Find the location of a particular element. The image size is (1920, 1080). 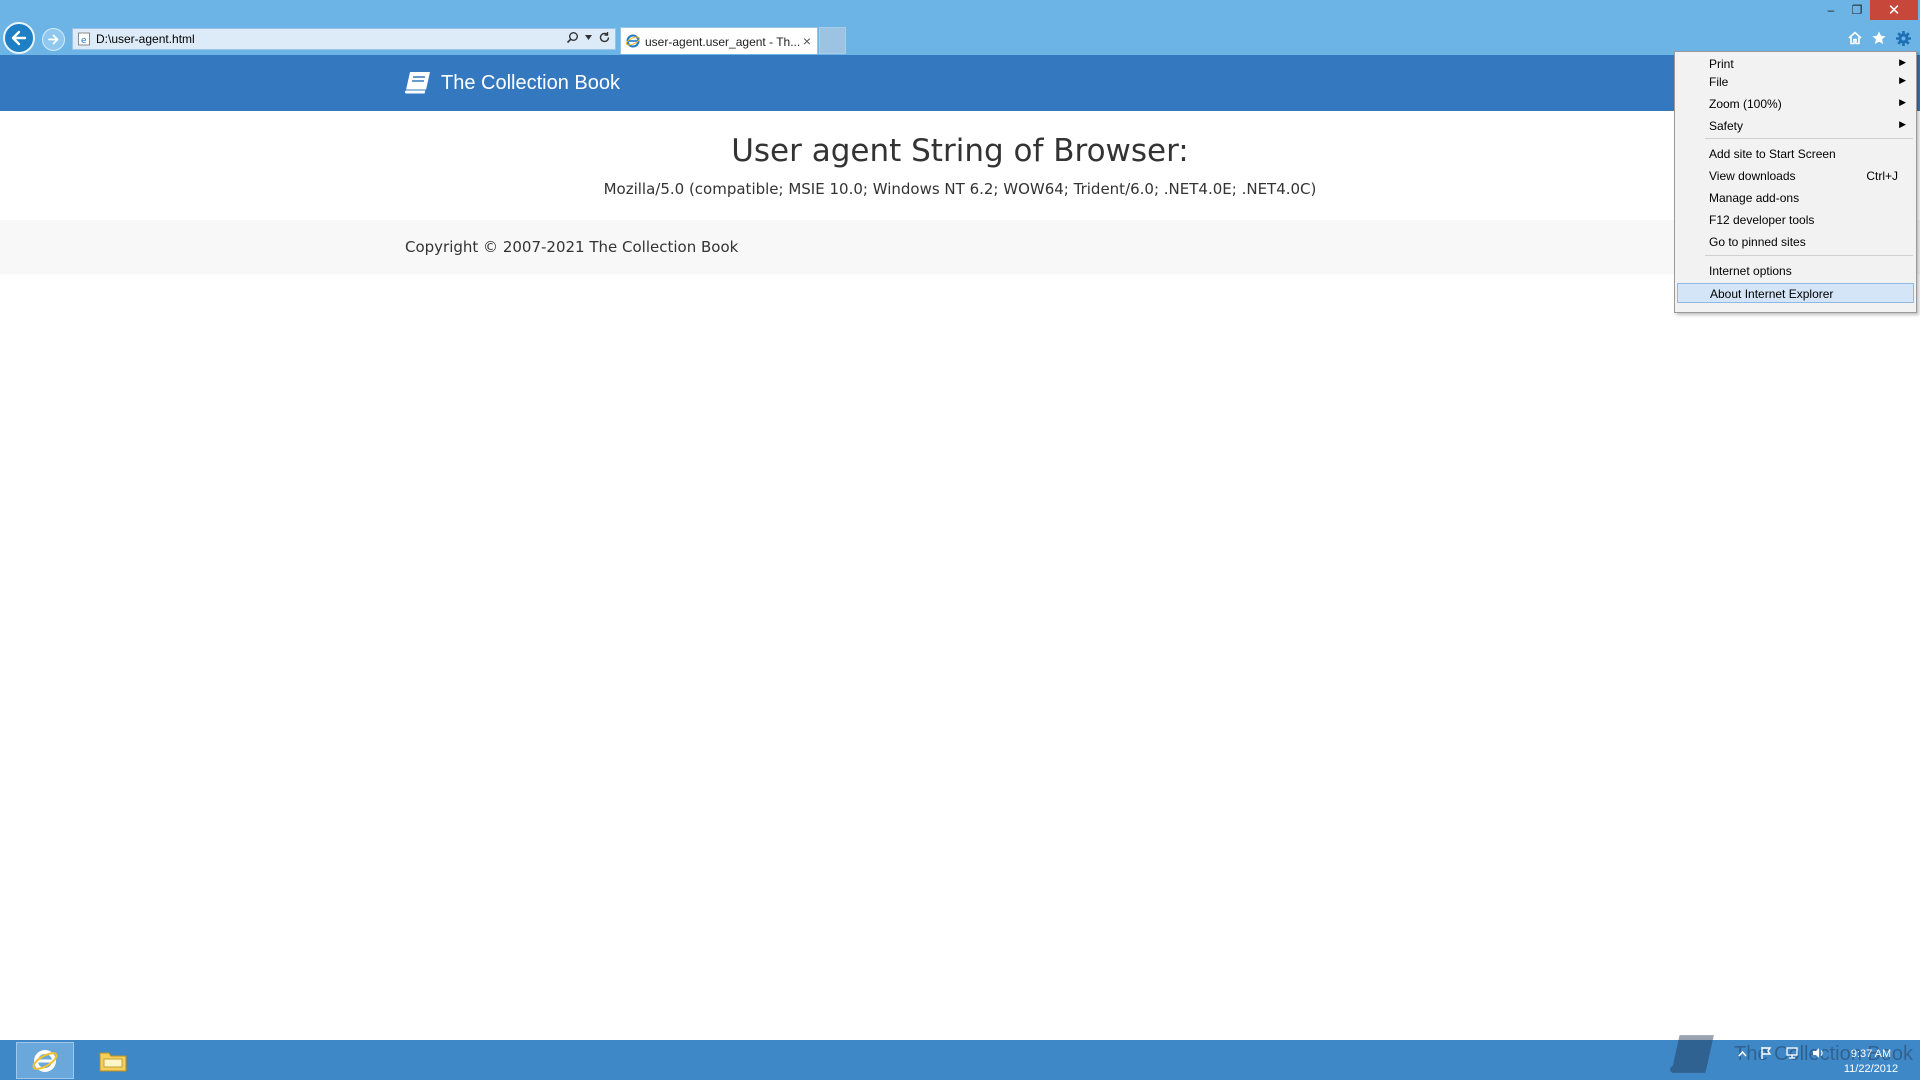

address-url: D:\user-agent.html is located at coordinates (145, 39).